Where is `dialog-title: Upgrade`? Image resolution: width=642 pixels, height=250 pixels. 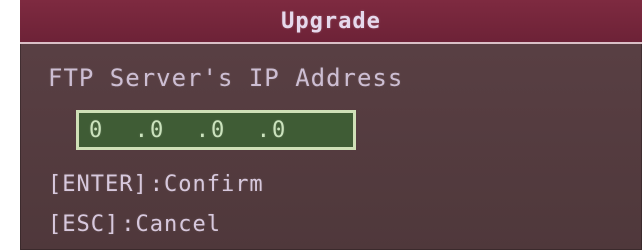
dialog-title: Upgrade is located at coordinates (331, 21).